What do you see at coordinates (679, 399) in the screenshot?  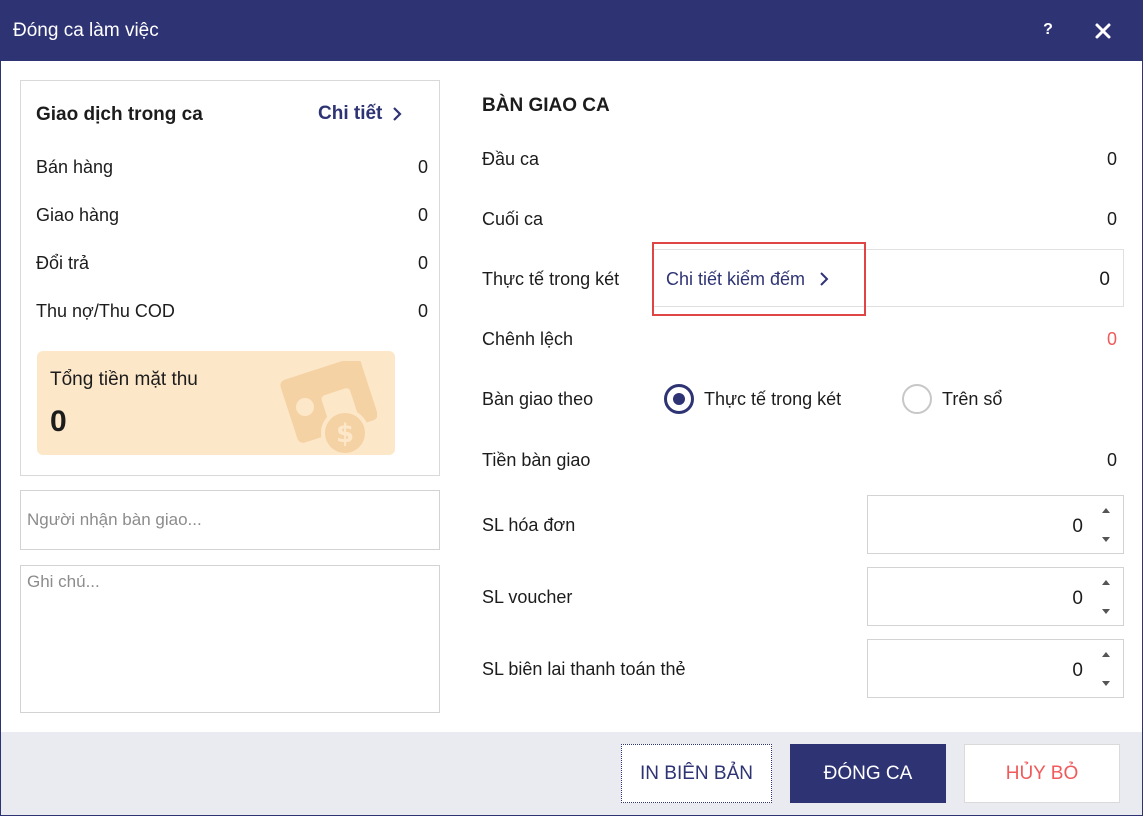 I see `radio-selected-icon` at bounding box center [679, 399].